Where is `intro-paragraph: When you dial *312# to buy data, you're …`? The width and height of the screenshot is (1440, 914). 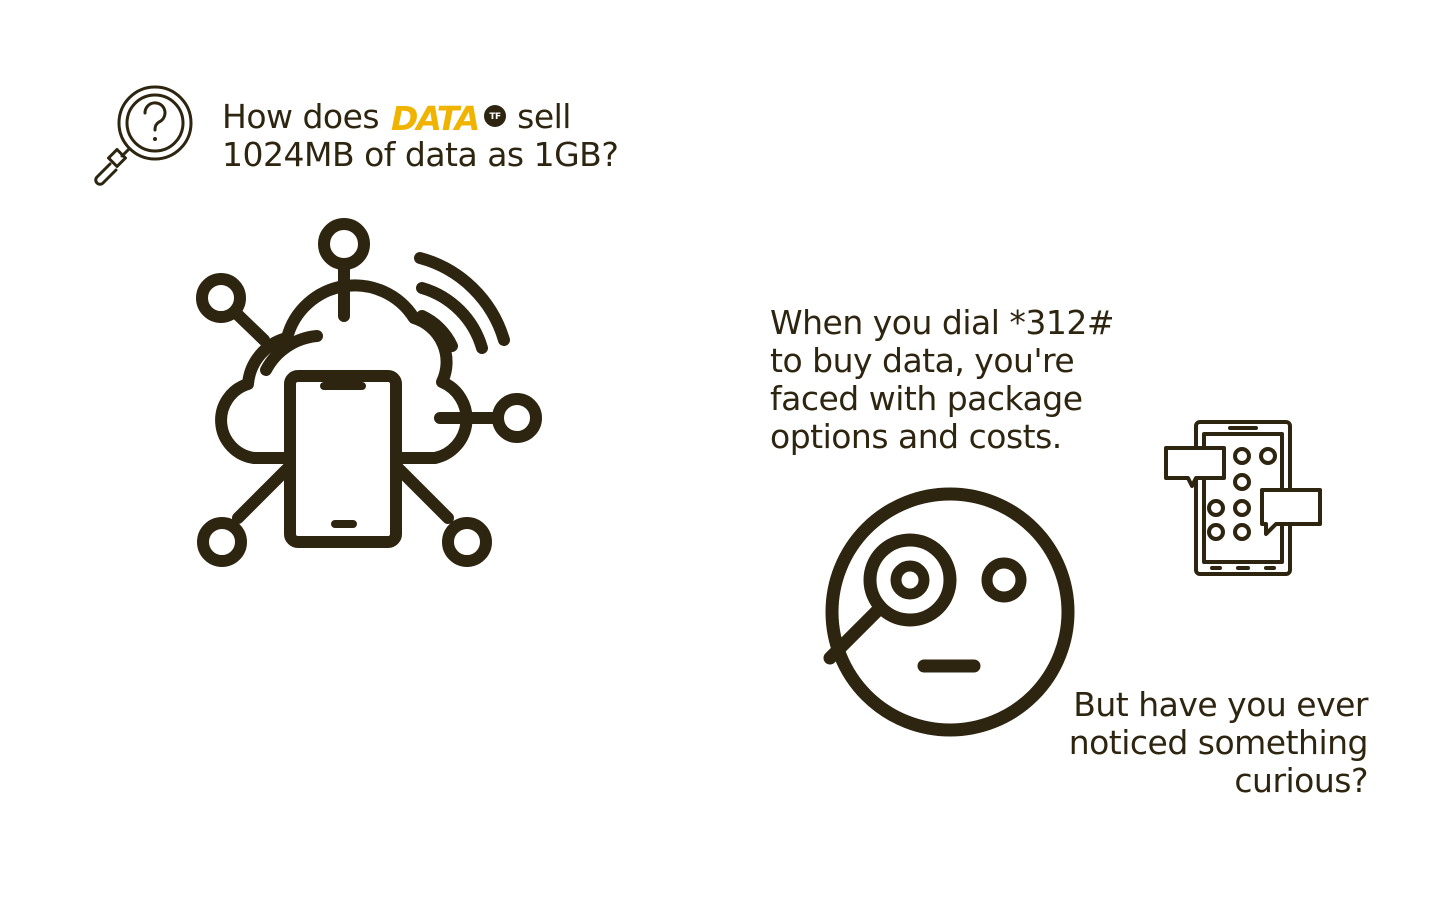
intro-paragraph: When you dial *312# to buy data, you're … is located at coordinates (980, 380).